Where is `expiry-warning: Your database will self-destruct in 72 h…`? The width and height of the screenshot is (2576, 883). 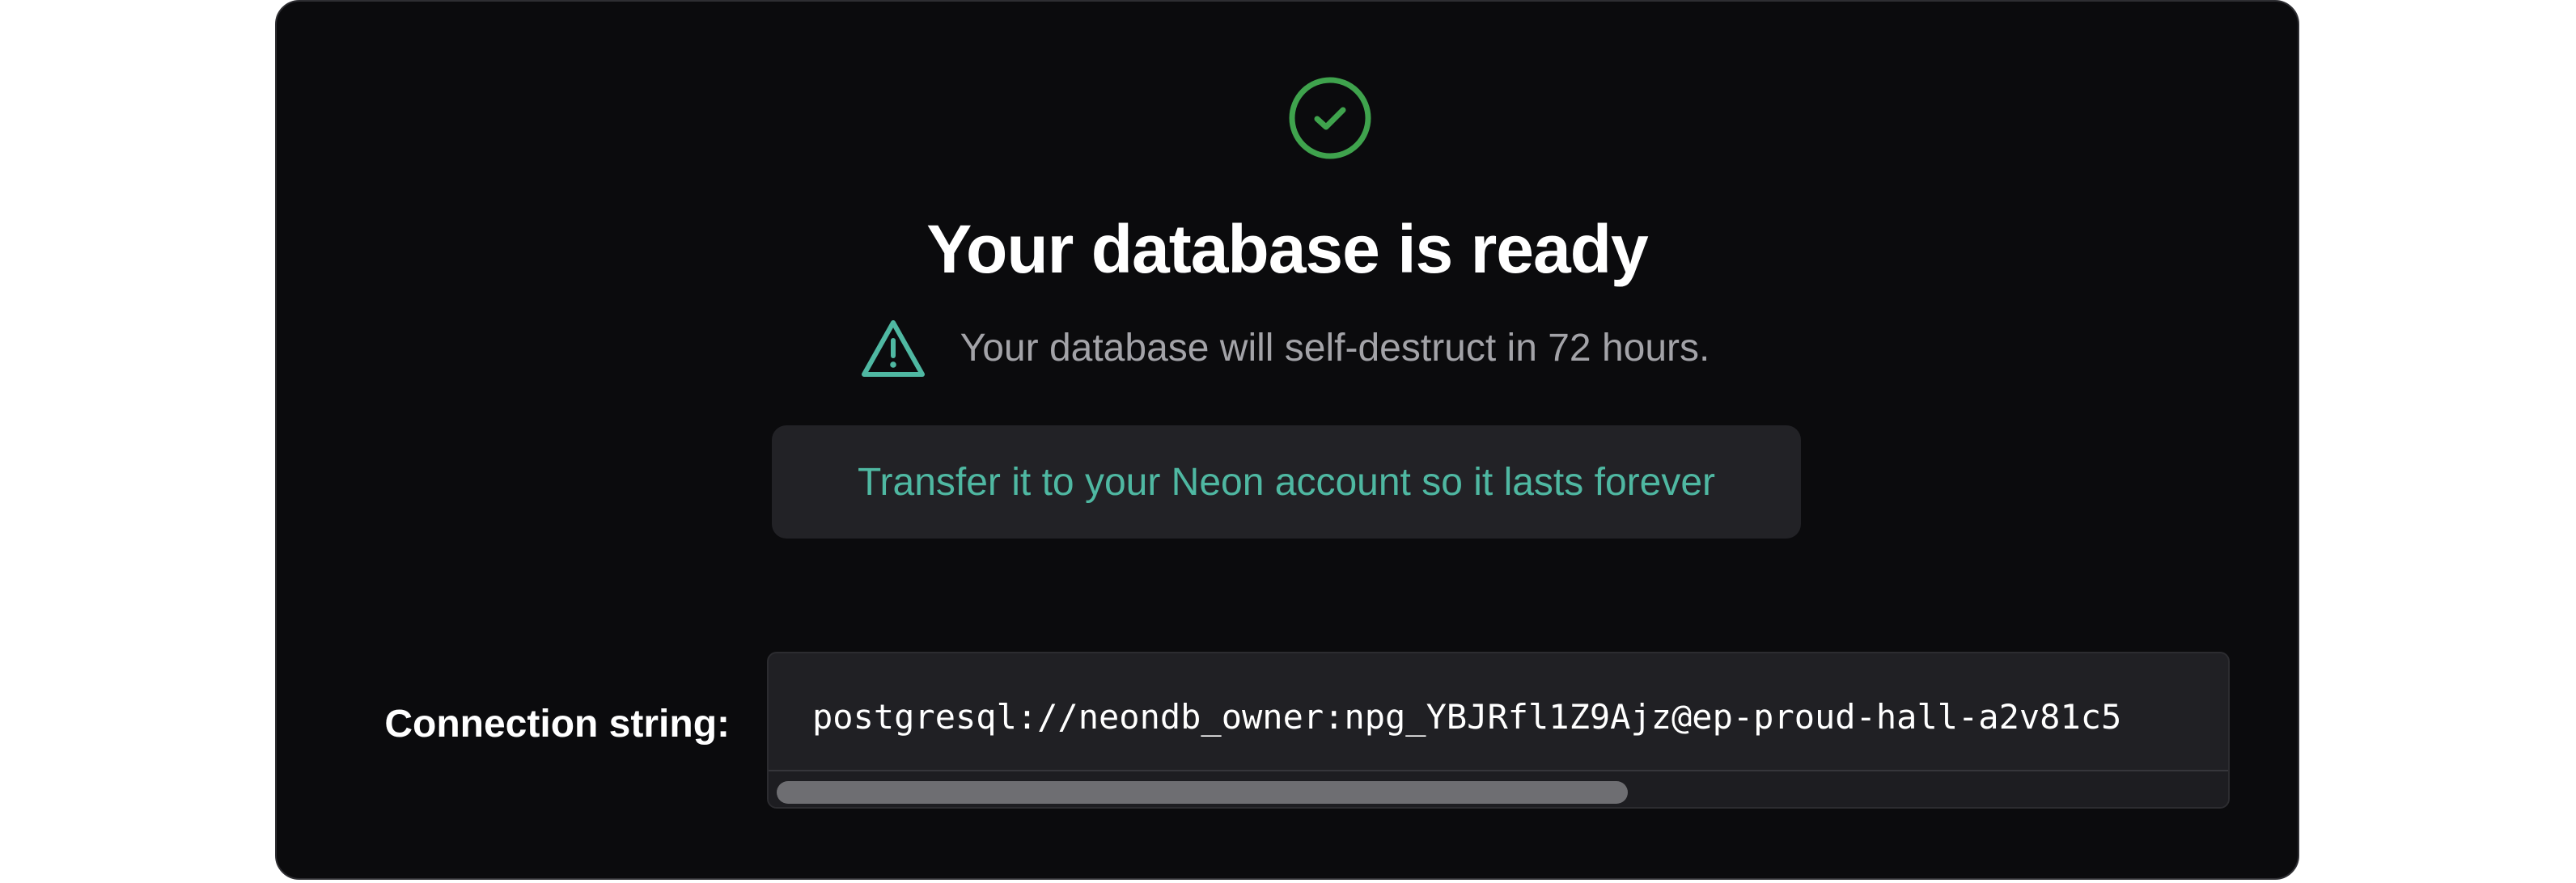 expiry-warning: Your database will self-destruct in 72 h… is located at coordinates (1287, 348).